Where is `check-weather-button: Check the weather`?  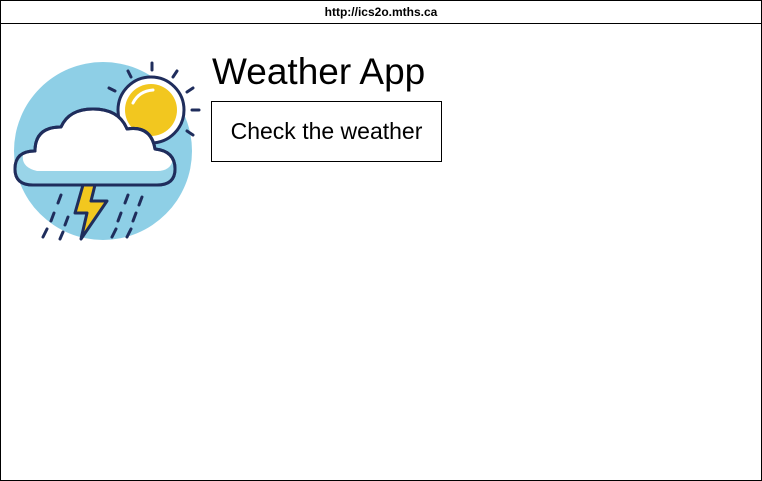
check-weather-button: Check the weather is located at coordinates (326, 131).